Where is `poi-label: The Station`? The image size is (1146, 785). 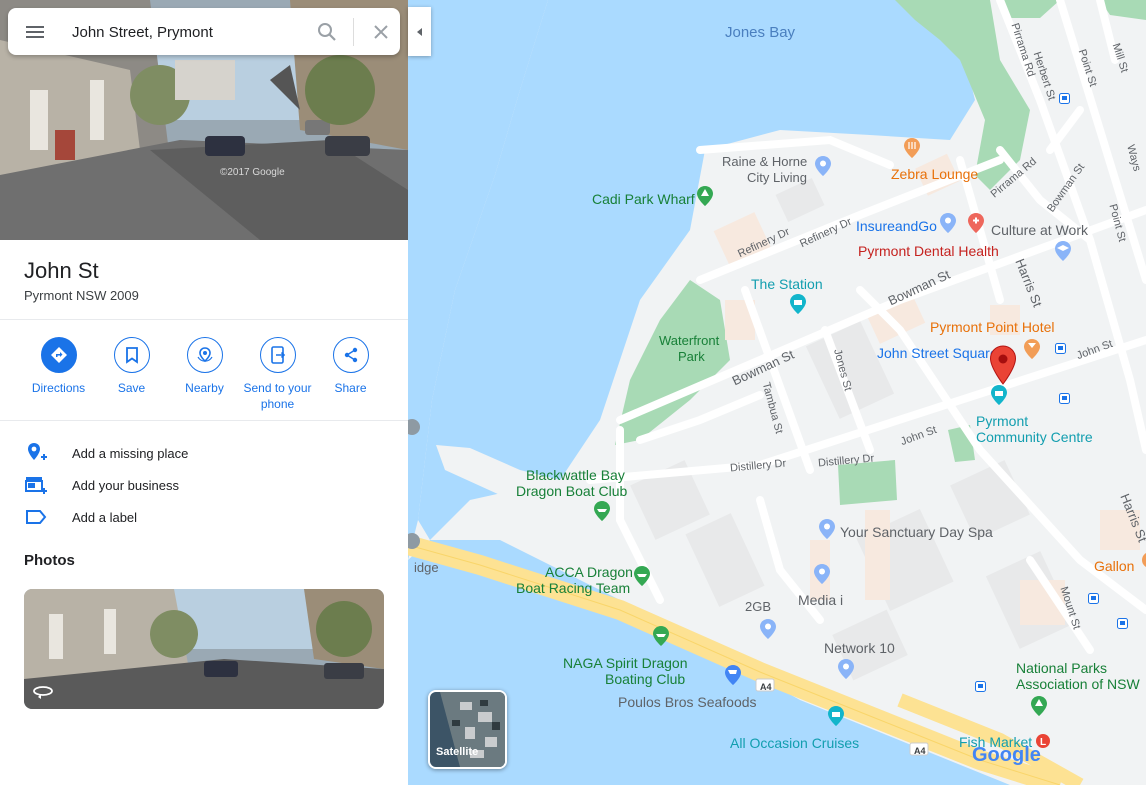 poi-label: The Station is located at coordinates (787, 284).